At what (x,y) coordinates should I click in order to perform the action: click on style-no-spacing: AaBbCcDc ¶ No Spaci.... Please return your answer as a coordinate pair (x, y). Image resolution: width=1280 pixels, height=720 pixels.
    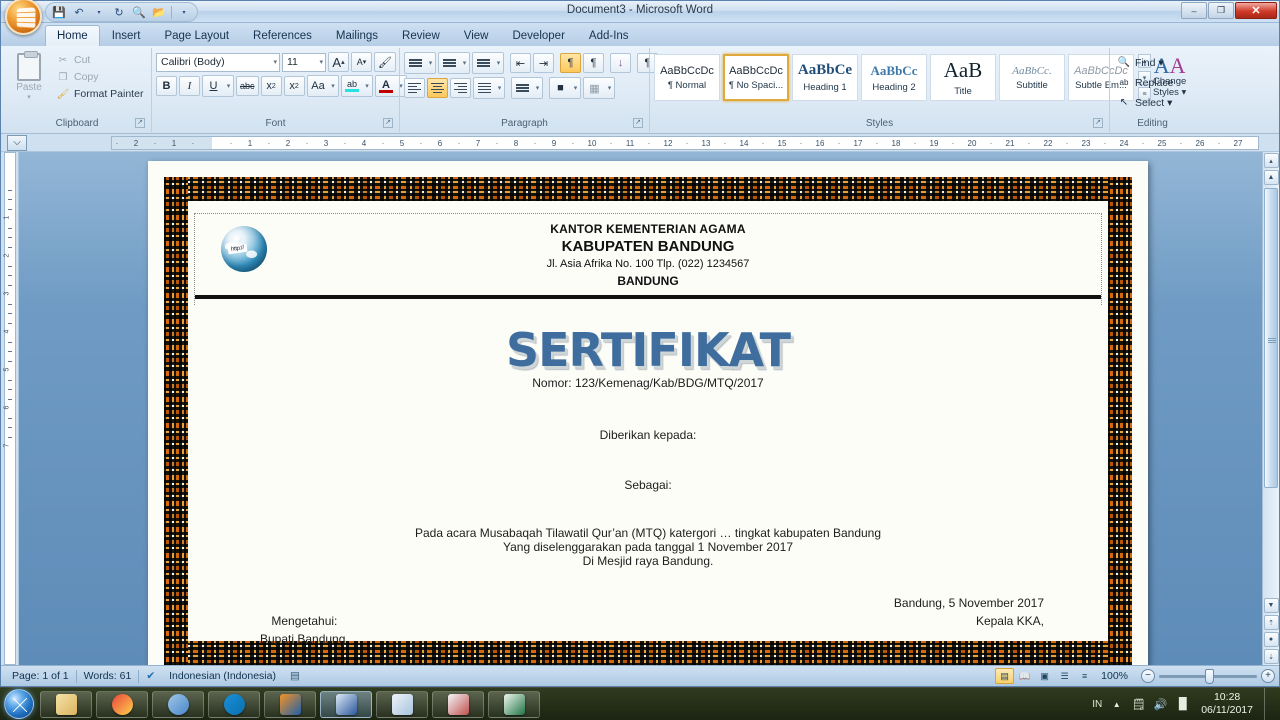
    Looking at the image, I should click on (756, 77).